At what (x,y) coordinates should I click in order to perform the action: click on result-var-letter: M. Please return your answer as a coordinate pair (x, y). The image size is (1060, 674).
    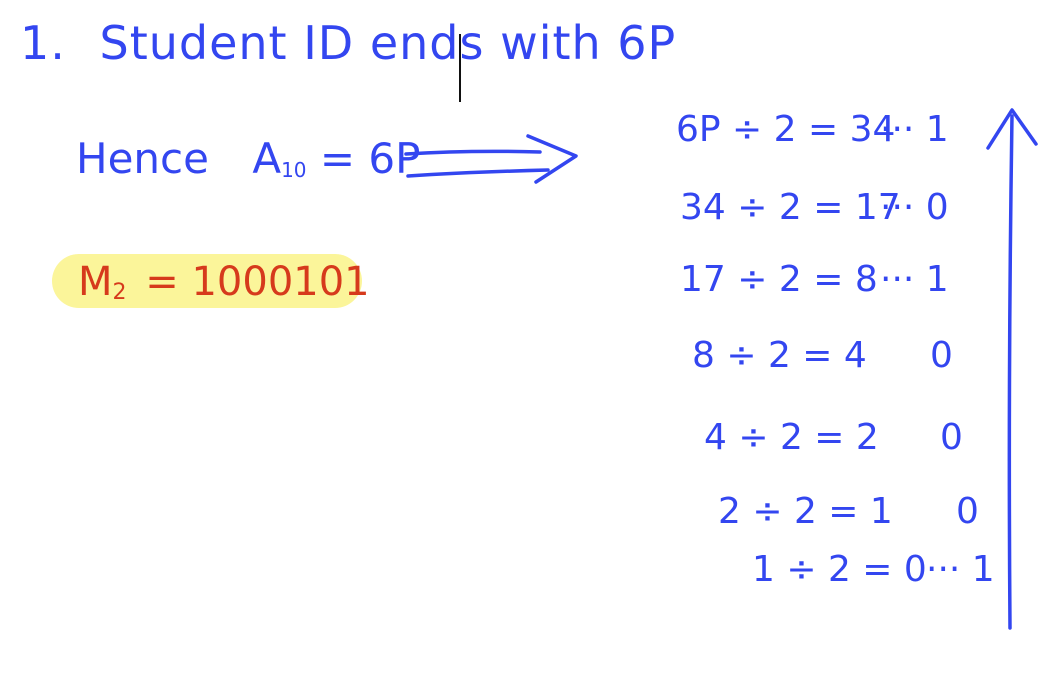
    Looking at the image, I should click on (95, 282).